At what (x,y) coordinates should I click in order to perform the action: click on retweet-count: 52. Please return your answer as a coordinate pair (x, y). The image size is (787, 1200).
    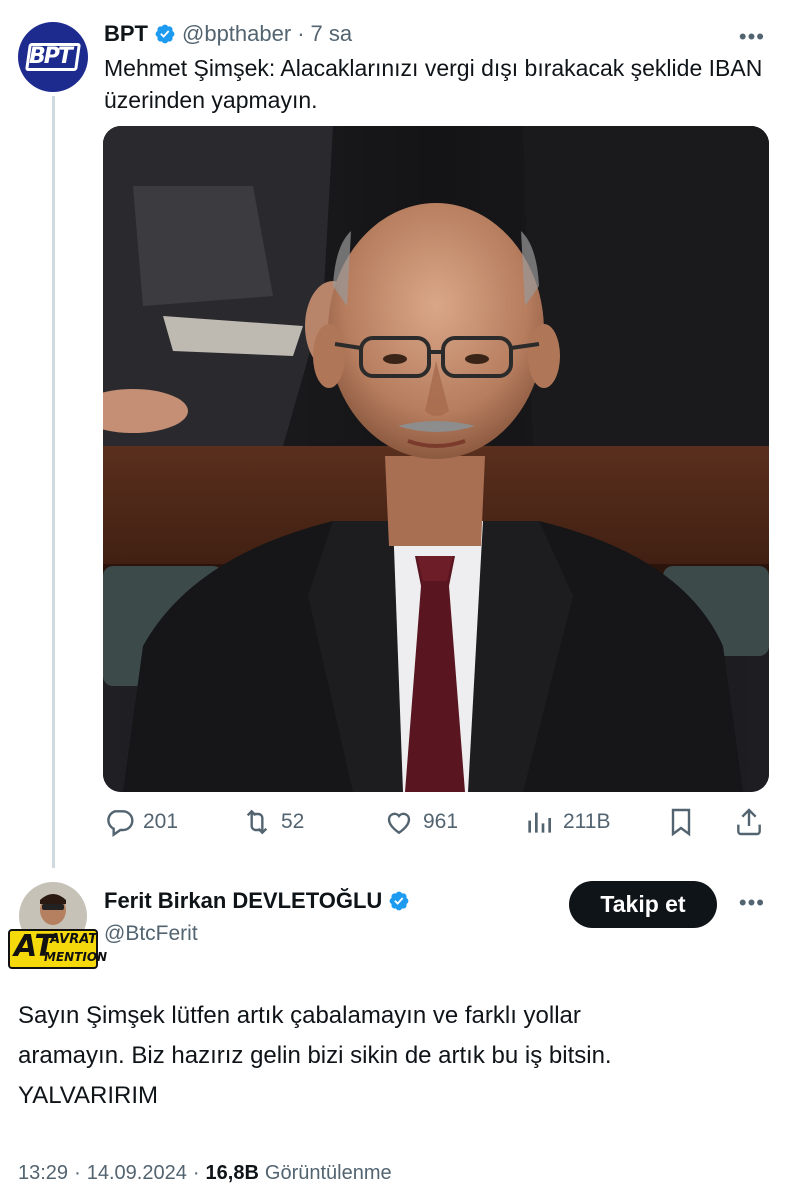
    Looking at the image, I should click on (293, 821).